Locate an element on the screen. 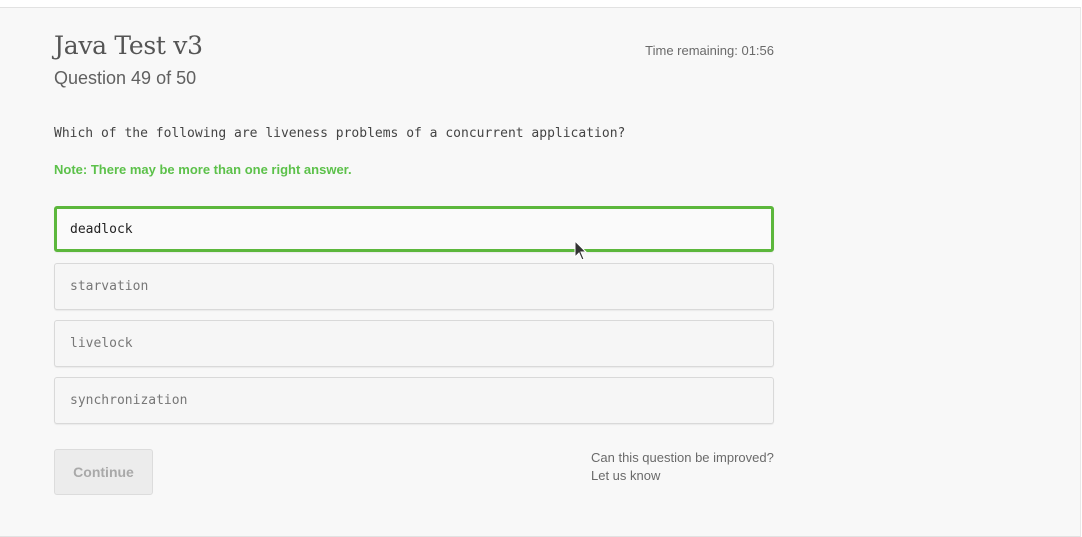 Image resolution: width=1082 pixels, height=537 pixels. answer-option-label: synchronization is located at coordinates (129, 400).